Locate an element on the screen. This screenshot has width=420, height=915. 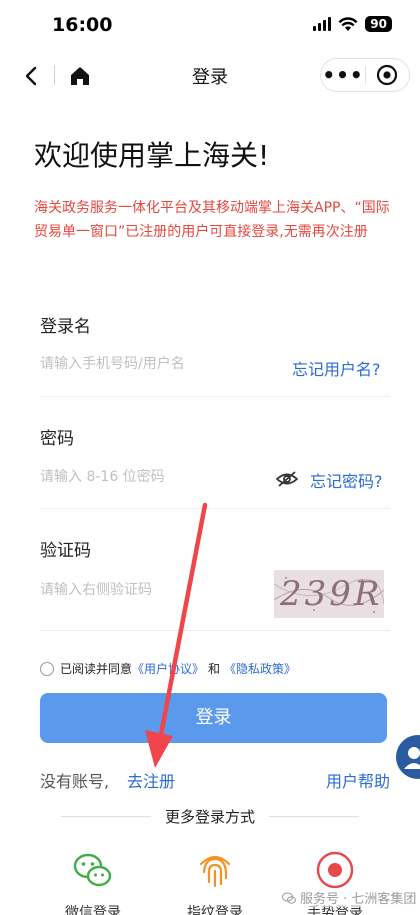
target-close-icon is located at coordinates (387, 75).